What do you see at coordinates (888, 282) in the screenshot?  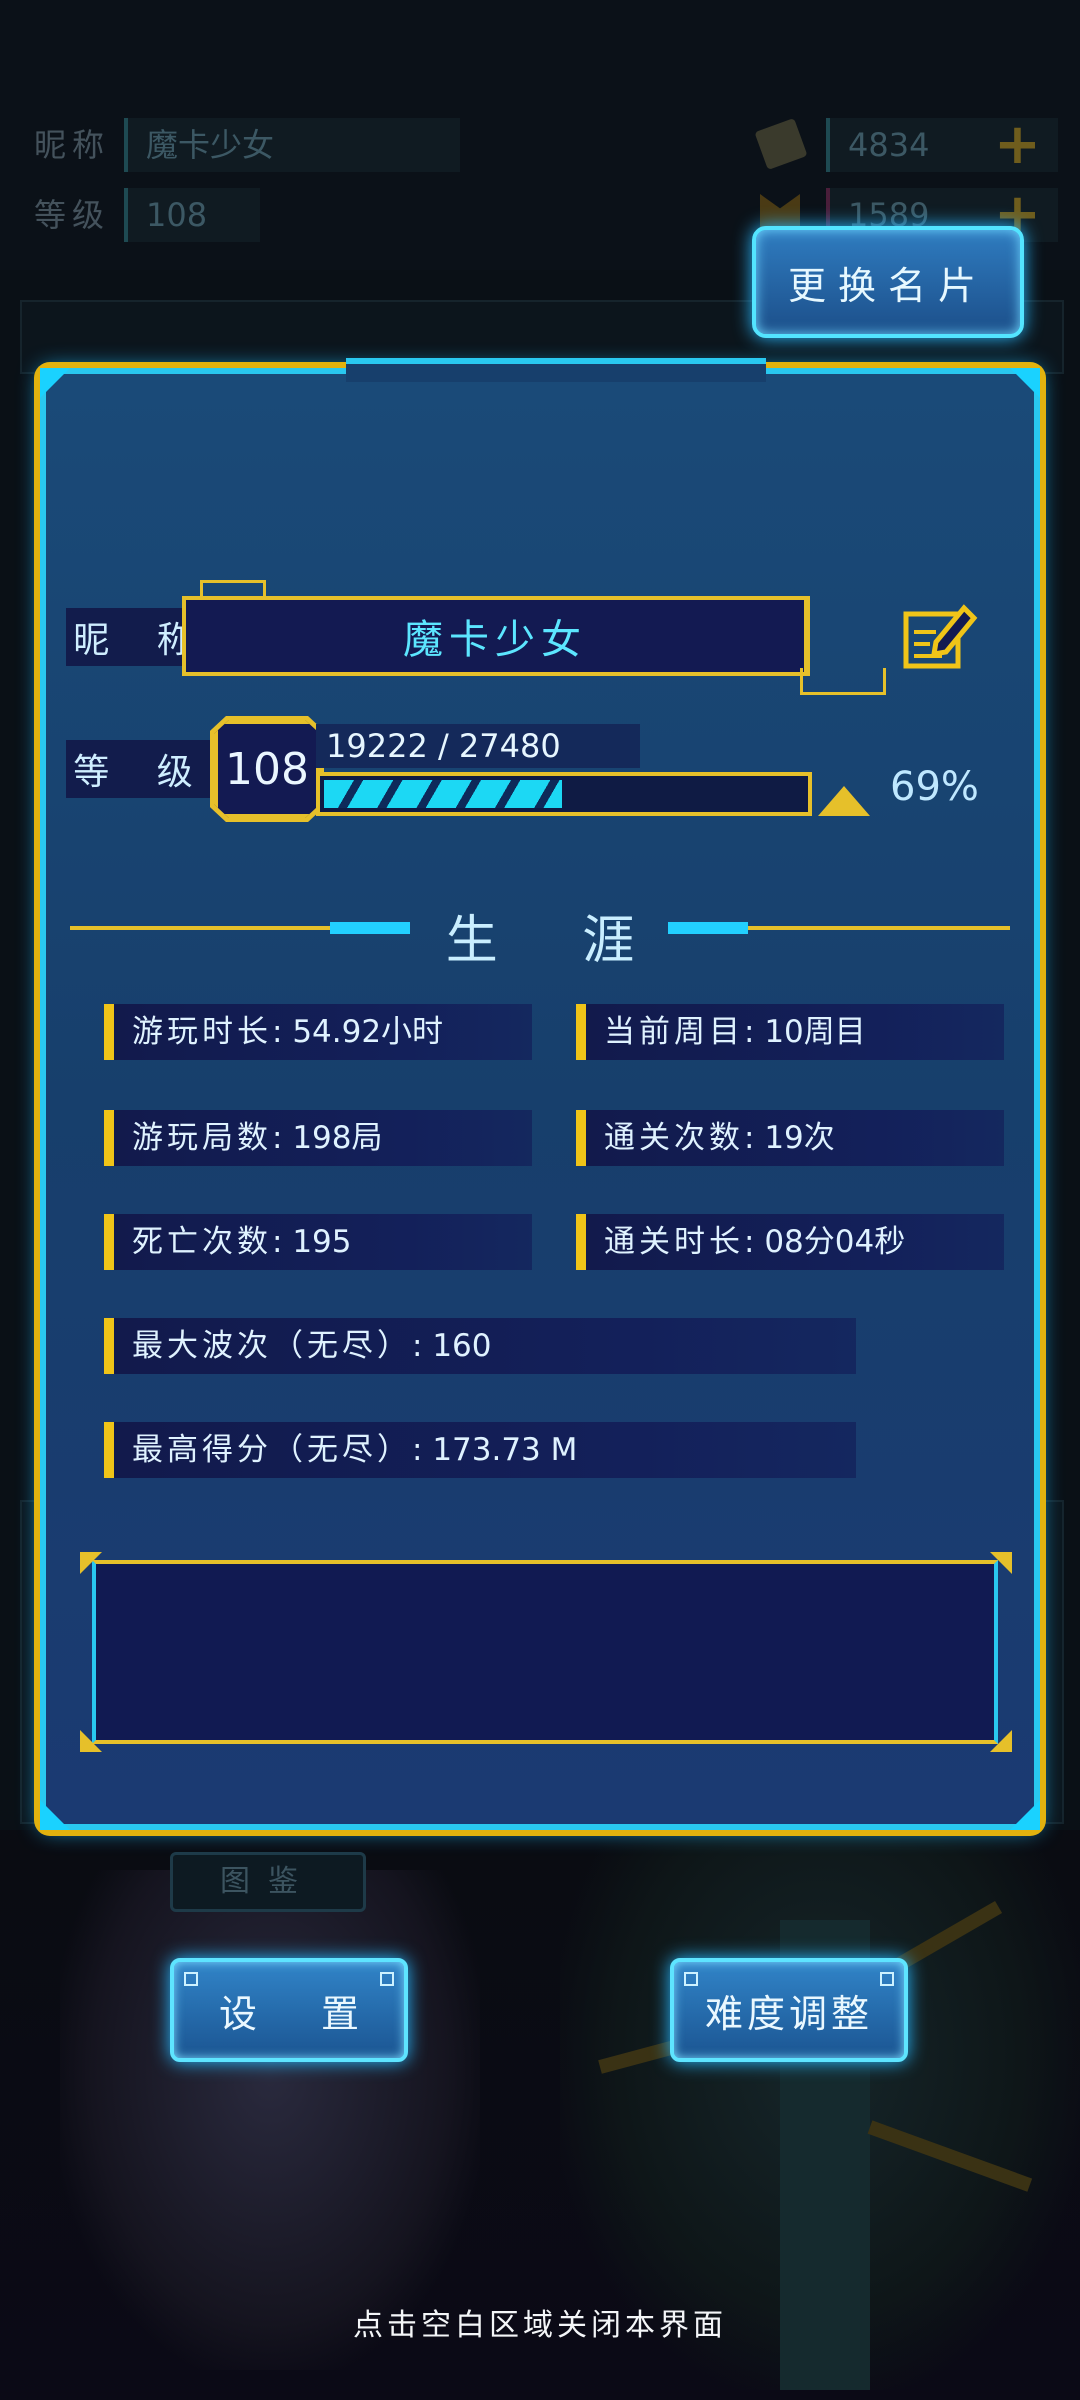 I see `change-card-button: 更换名片` at bounding box center [888, 282].